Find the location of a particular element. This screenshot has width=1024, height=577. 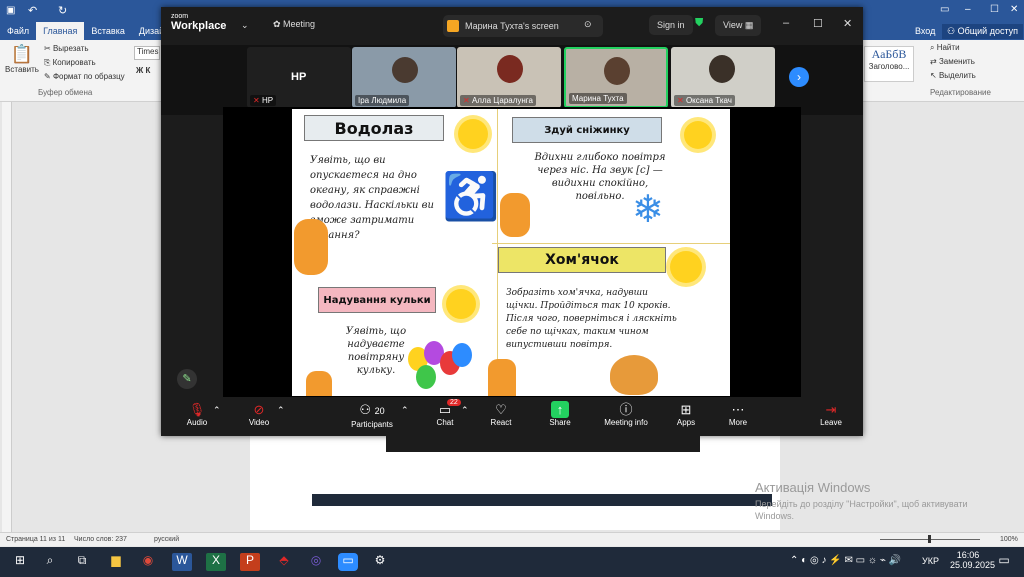

participant-tile: ✕ Оксана Ткач is located at coordinates (723, 77).